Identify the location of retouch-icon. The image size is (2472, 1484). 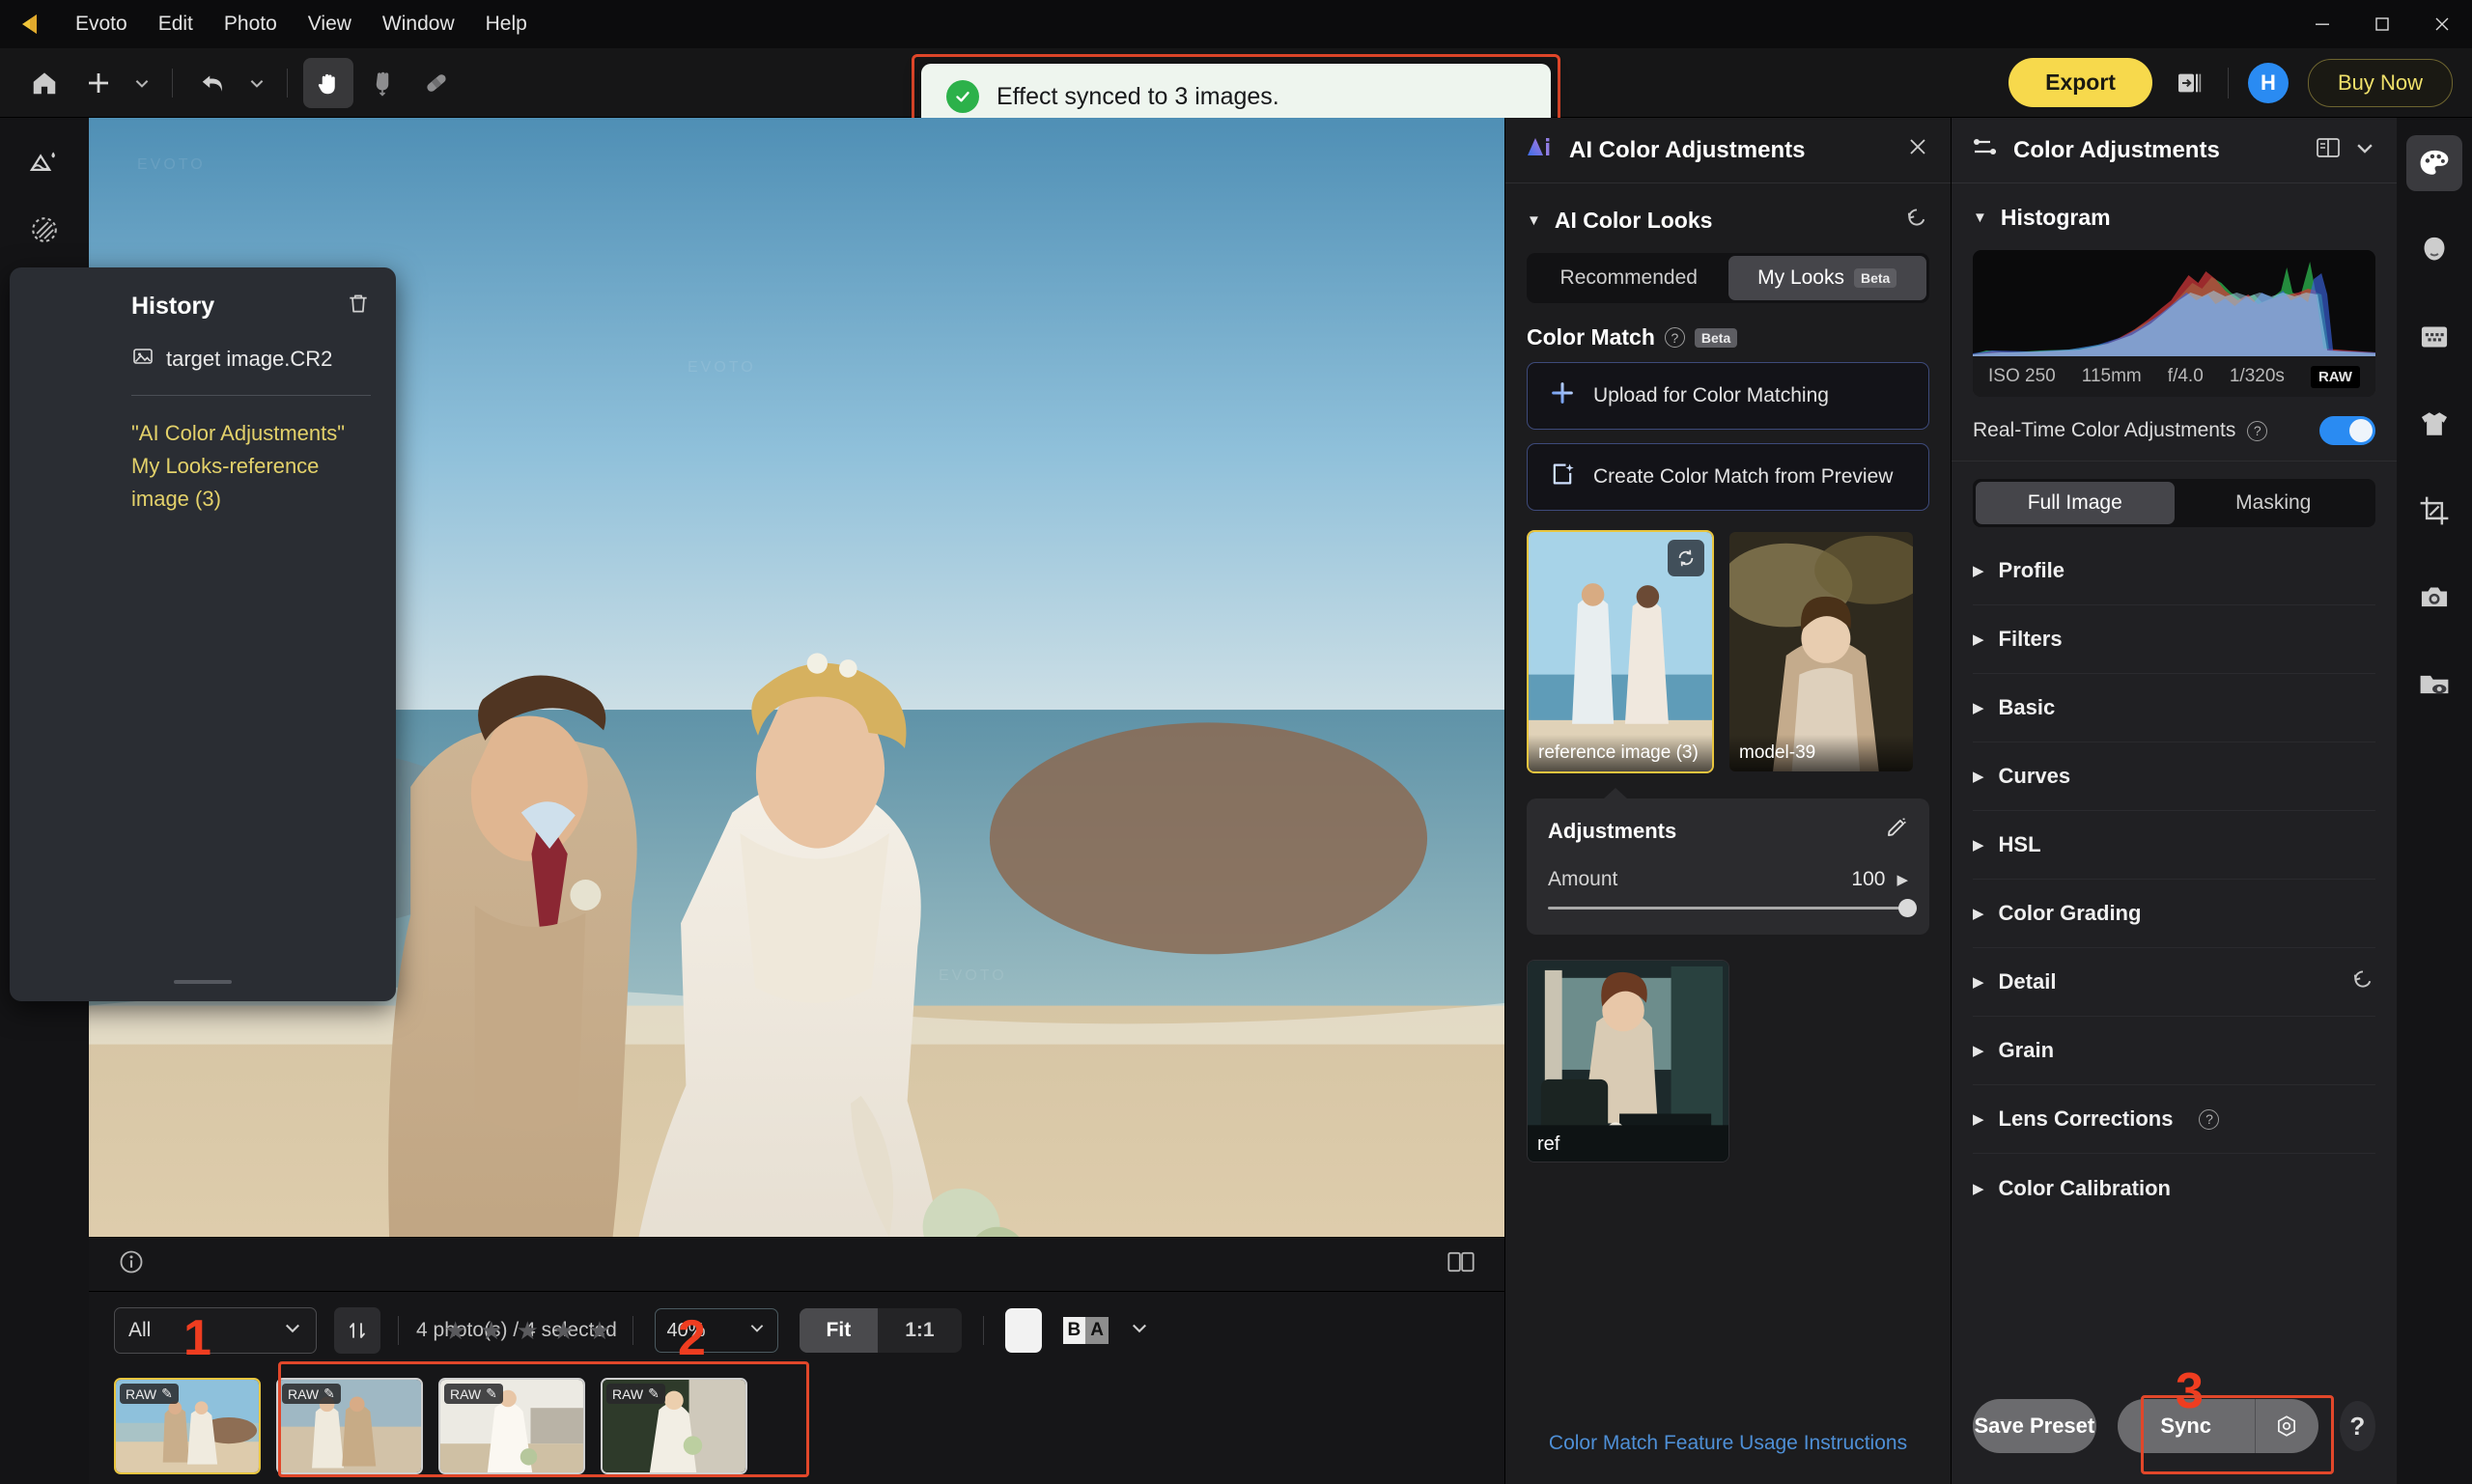
(44, 162).